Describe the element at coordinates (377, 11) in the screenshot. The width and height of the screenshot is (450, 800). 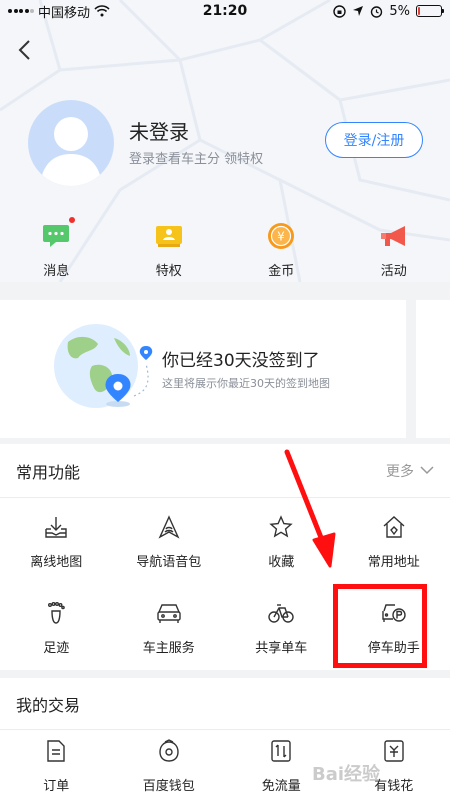
I see `alarm-icon` at that location.